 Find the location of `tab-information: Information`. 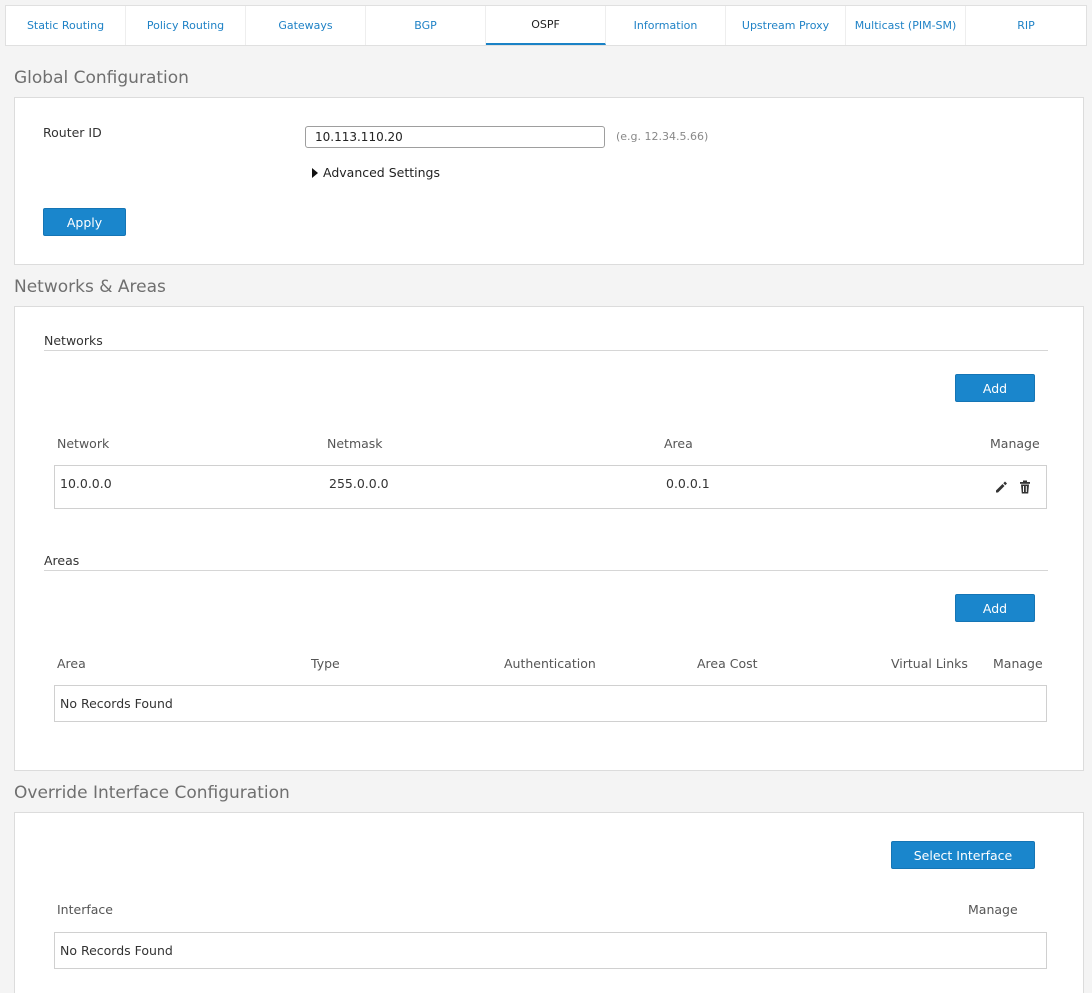

tab-information: Information is located at coordinates (666, 25).